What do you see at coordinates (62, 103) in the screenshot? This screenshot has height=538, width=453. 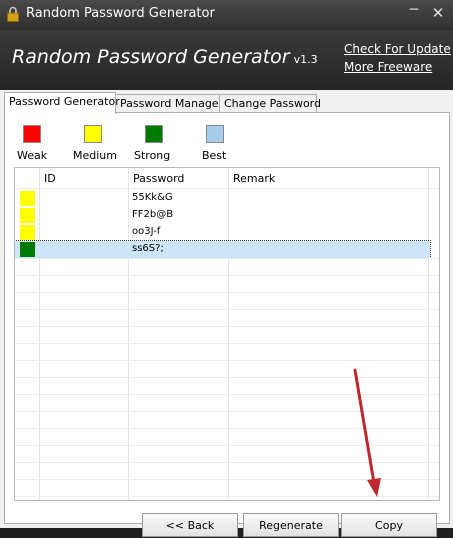 I see `tab-password-generator: Password Generator` at bounding box center [62, 103].